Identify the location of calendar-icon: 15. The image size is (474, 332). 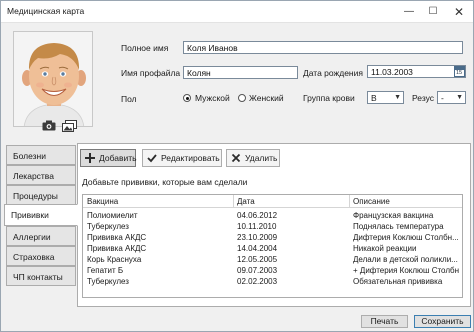
(459, 71).